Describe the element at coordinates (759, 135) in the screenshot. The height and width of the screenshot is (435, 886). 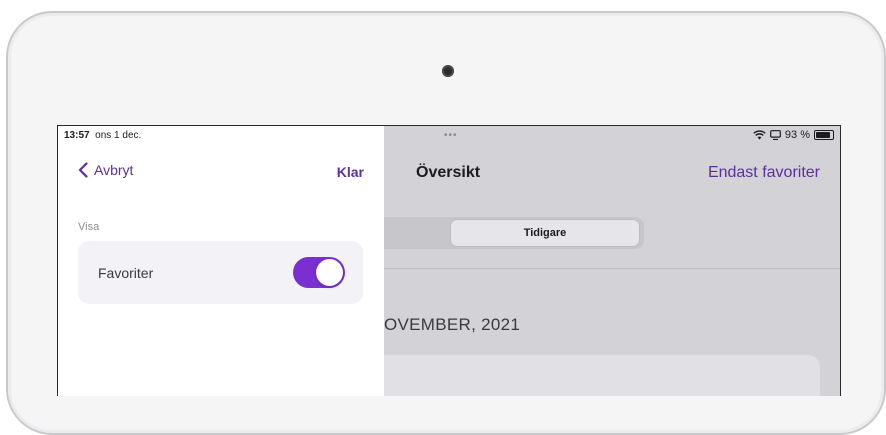
I see `wifi-icon` at that location.